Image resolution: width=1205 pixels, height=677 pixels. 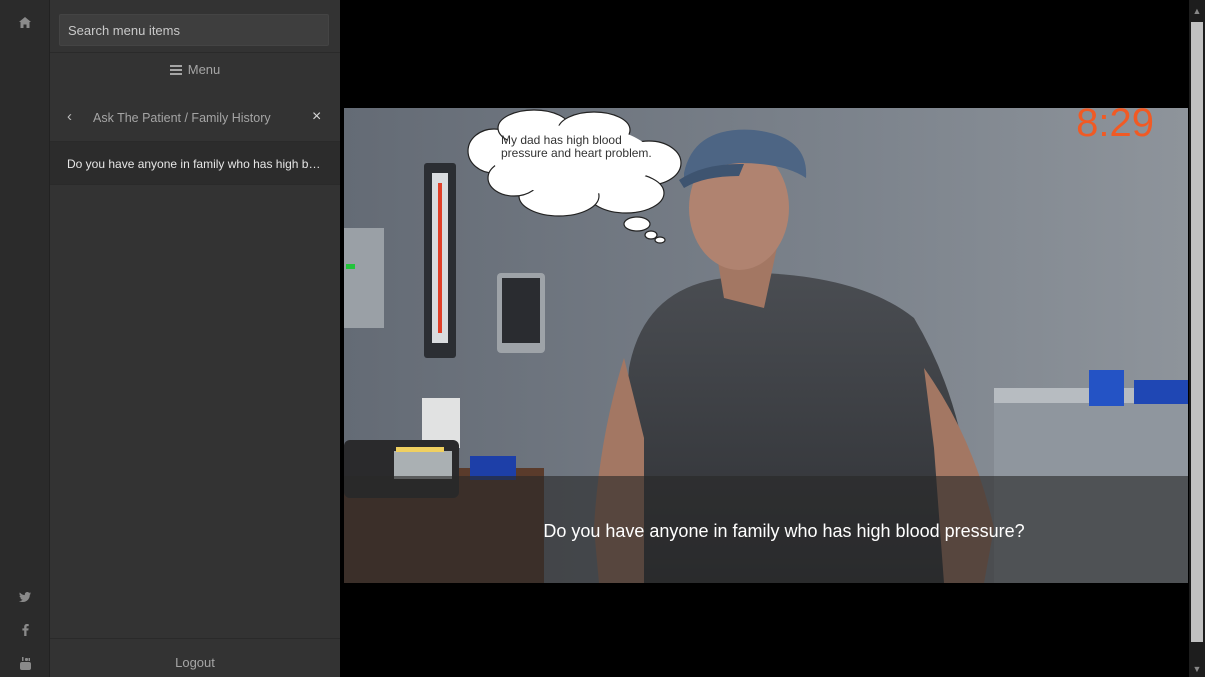 I want to click on divider, so click(x=195, y=52).